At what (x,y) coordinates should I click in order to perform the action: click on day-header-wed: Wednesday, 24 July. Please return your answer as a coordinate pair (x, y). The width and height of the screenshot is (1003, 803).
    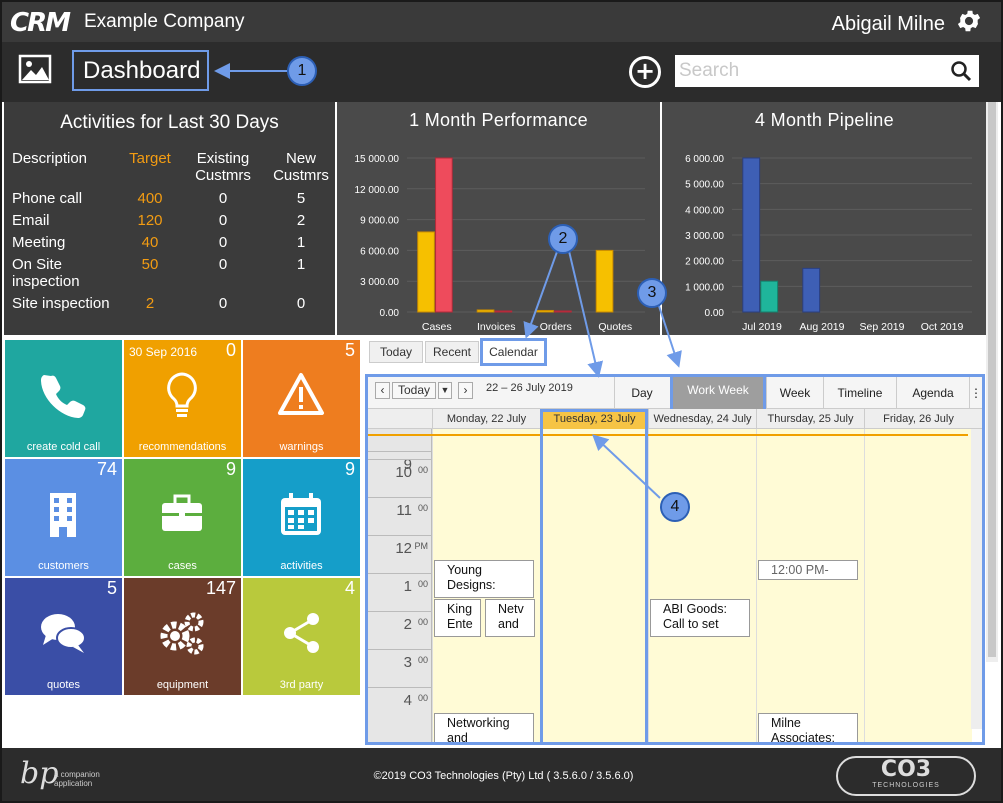
    Looking at the image, I should click on (702, 419).